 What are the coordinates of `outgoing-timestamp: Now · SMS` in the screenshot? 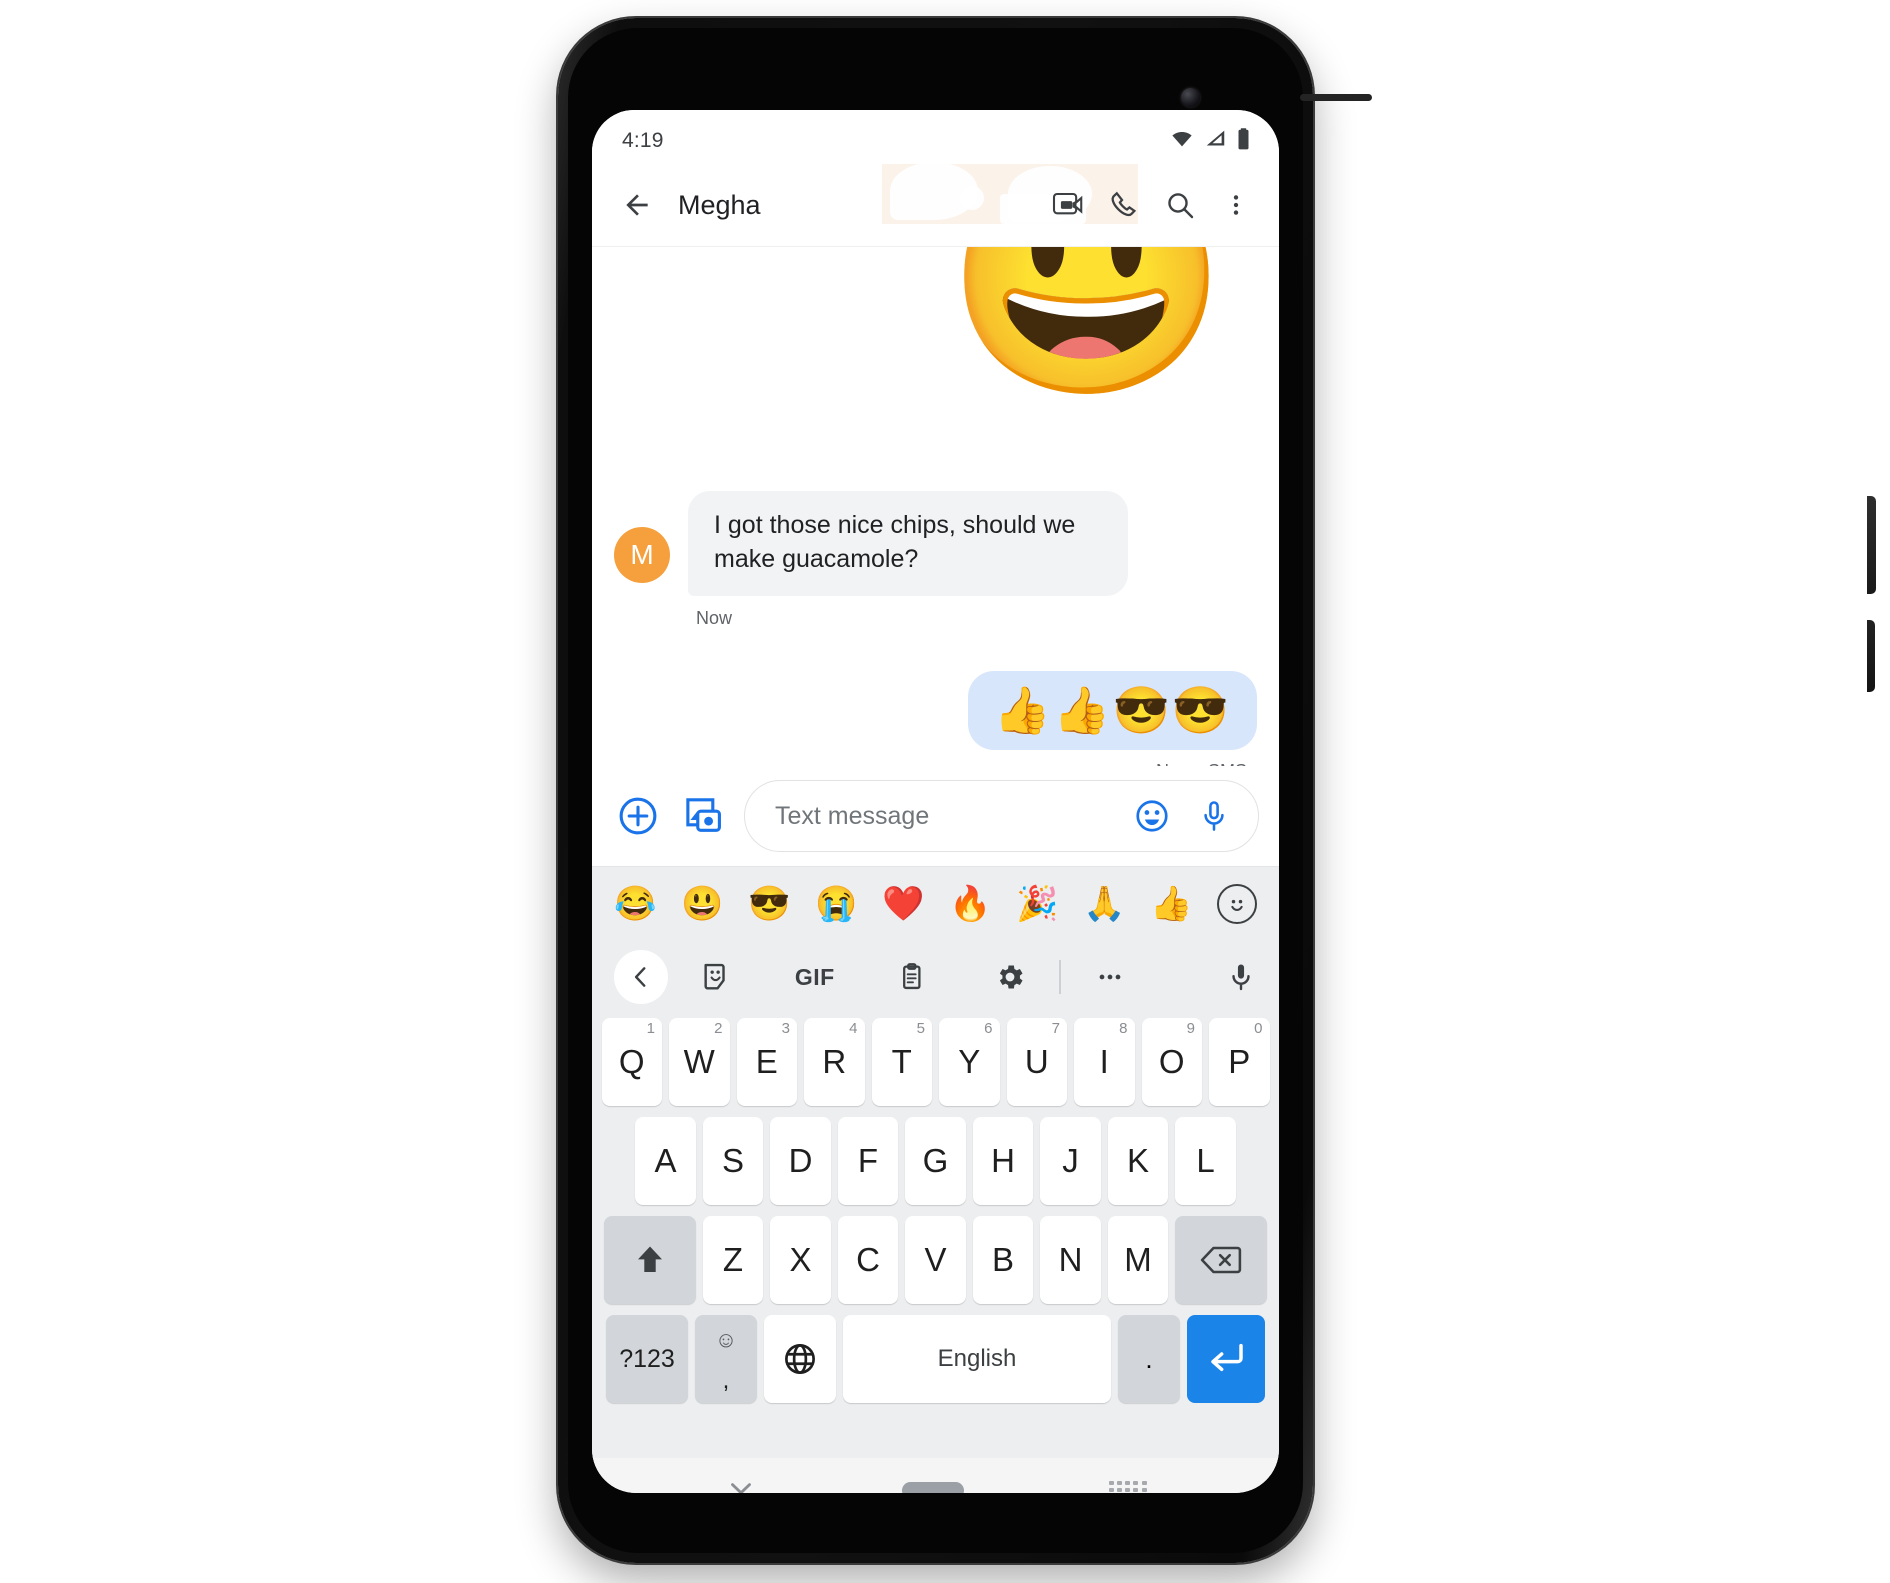 It's located at (1201, 763).